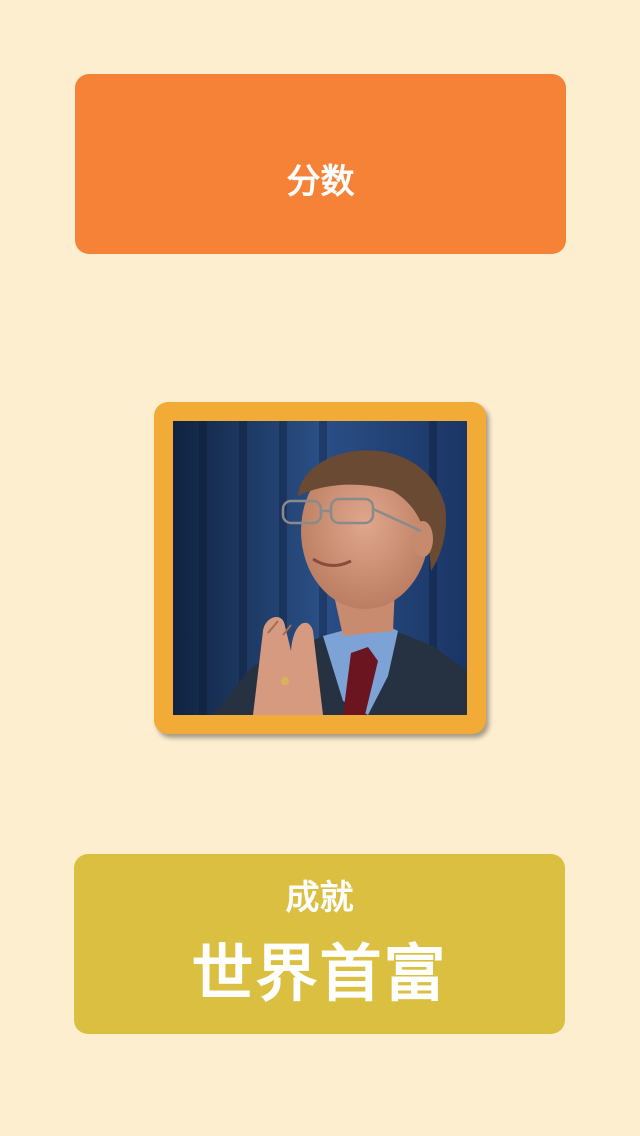  I want to click on score-value, so click(320, 244).